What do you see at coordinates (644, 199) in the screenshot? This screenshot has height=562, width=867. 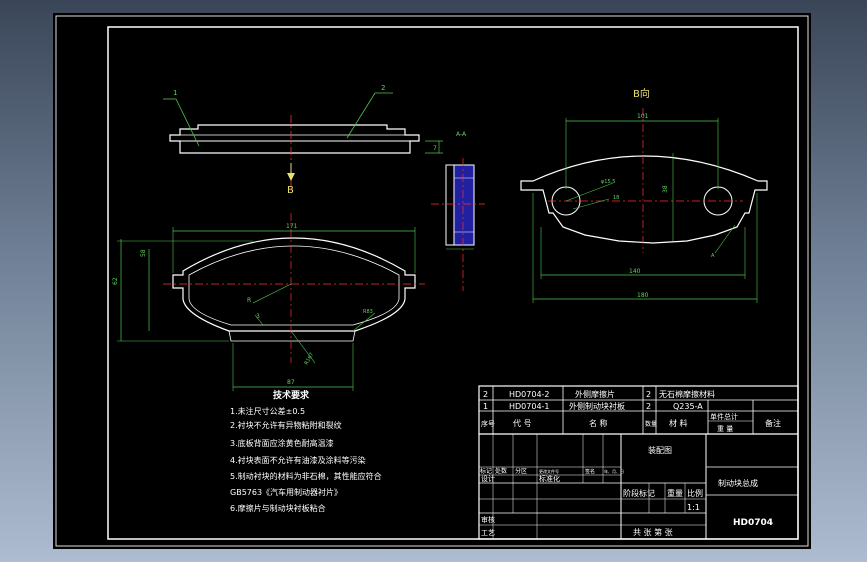 I see `b-view-outline` at bounding box center [644, 199].